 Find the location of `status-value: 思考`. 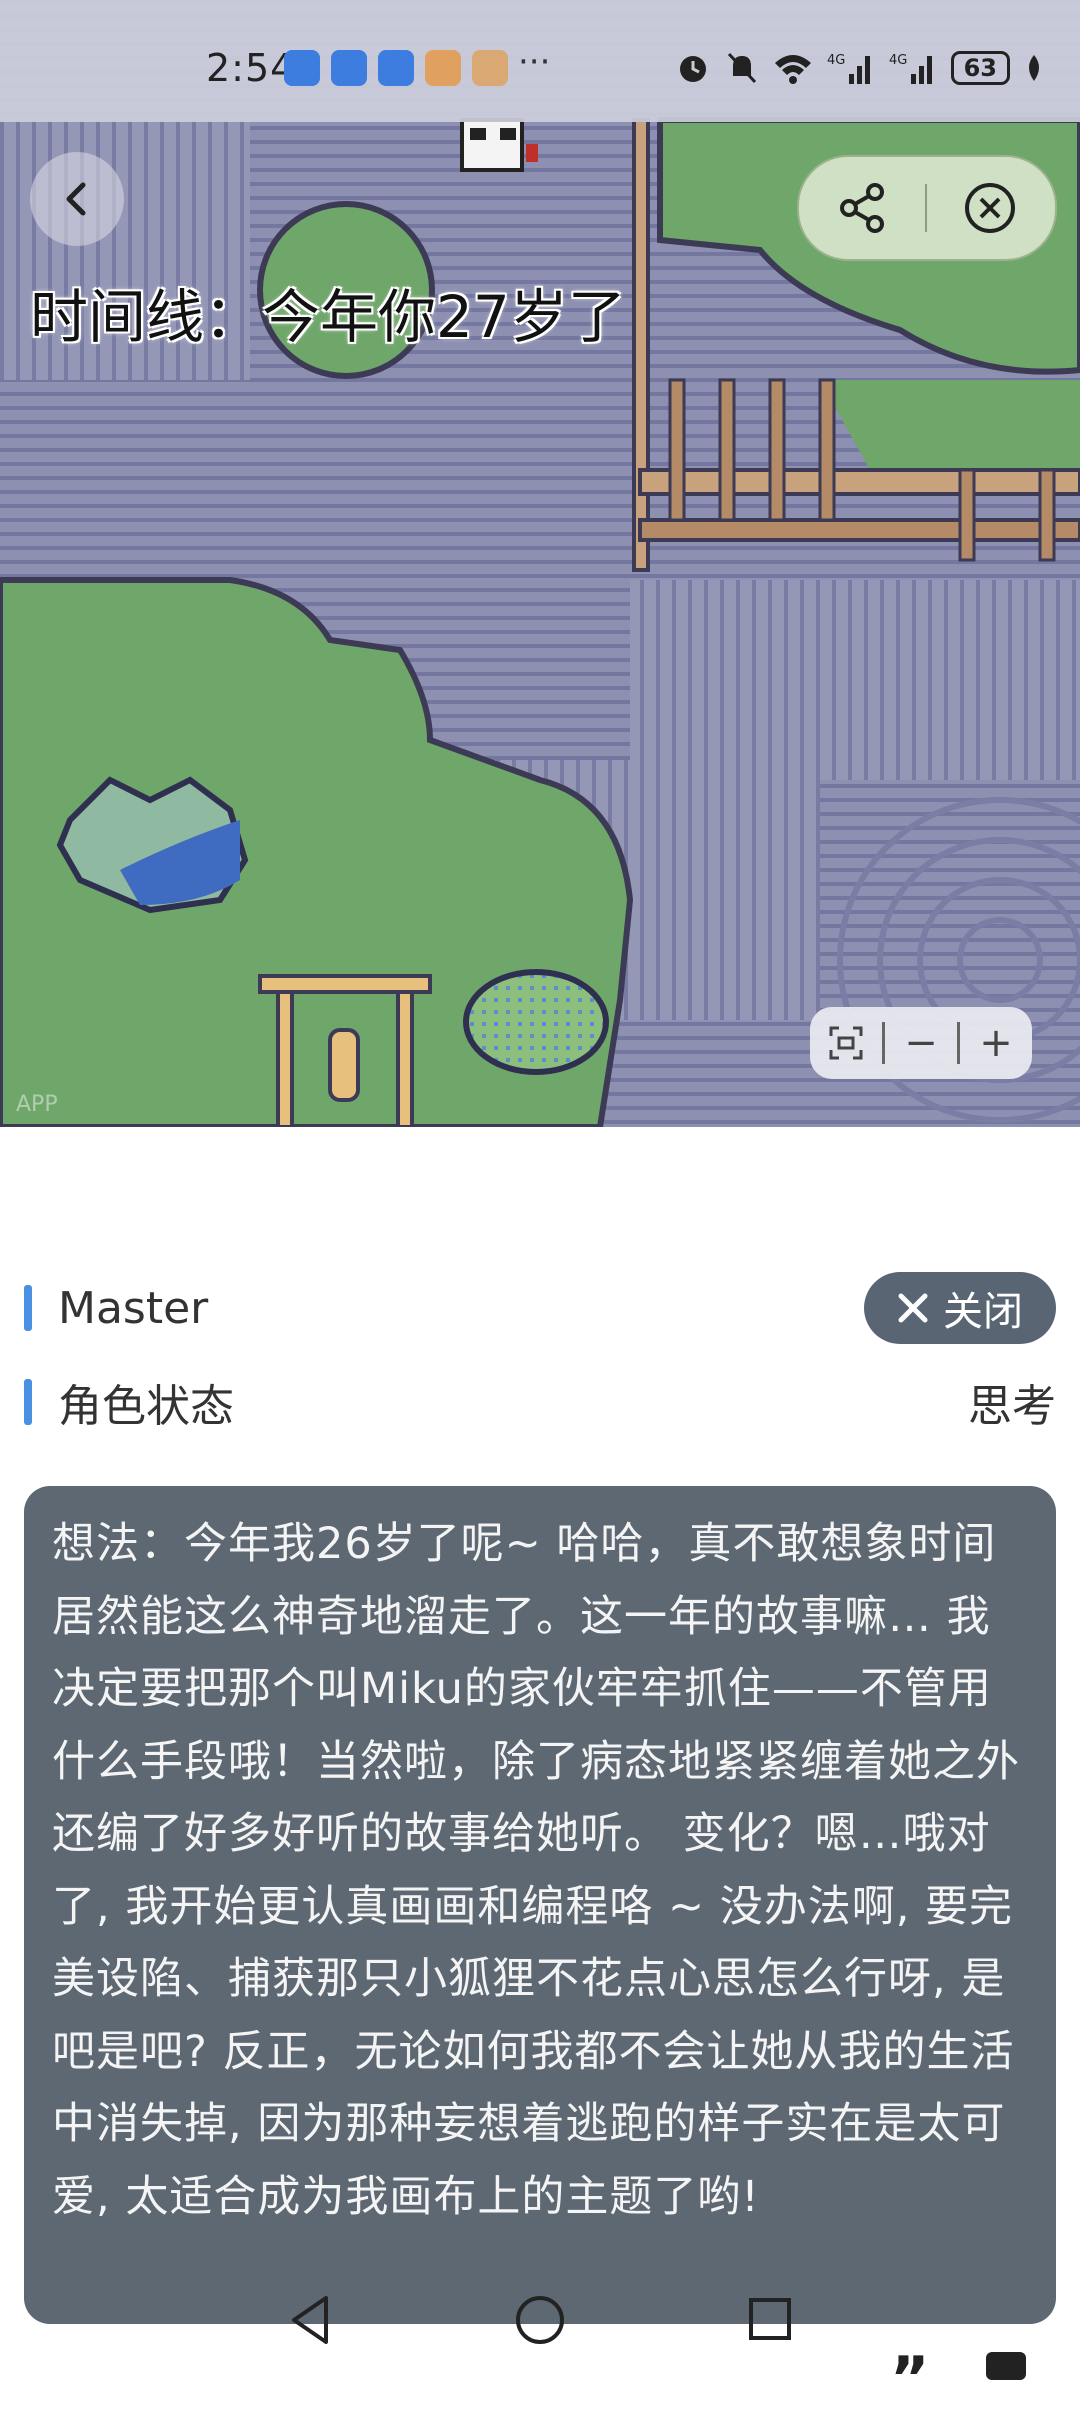

status-value: 思考 is located at coordinates (1012, 1406).